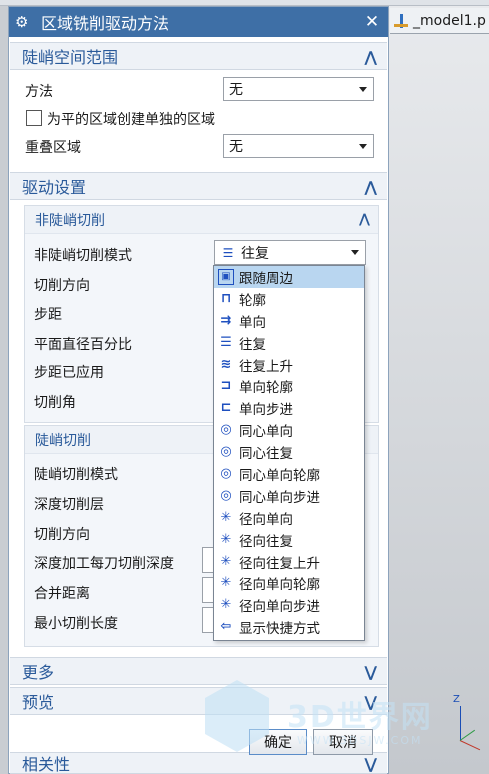 Image resolution: width=489 pixels, height=774 pixels. I want to click on dropdown-item: ✳ 径向单向步进, so click(289, 605).